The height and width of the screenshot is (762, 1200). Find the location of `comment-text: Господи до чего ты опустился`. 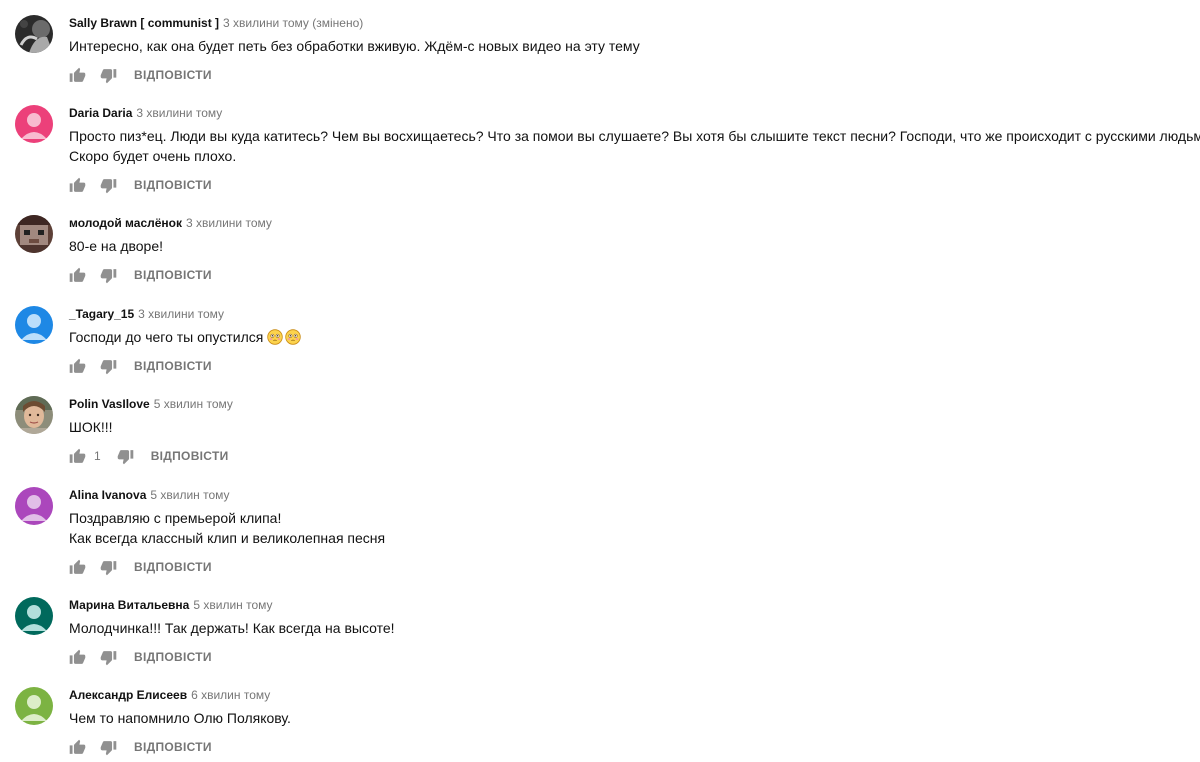

comment-text: Господи до чего ты опустился is located at coordinates (186, 337).